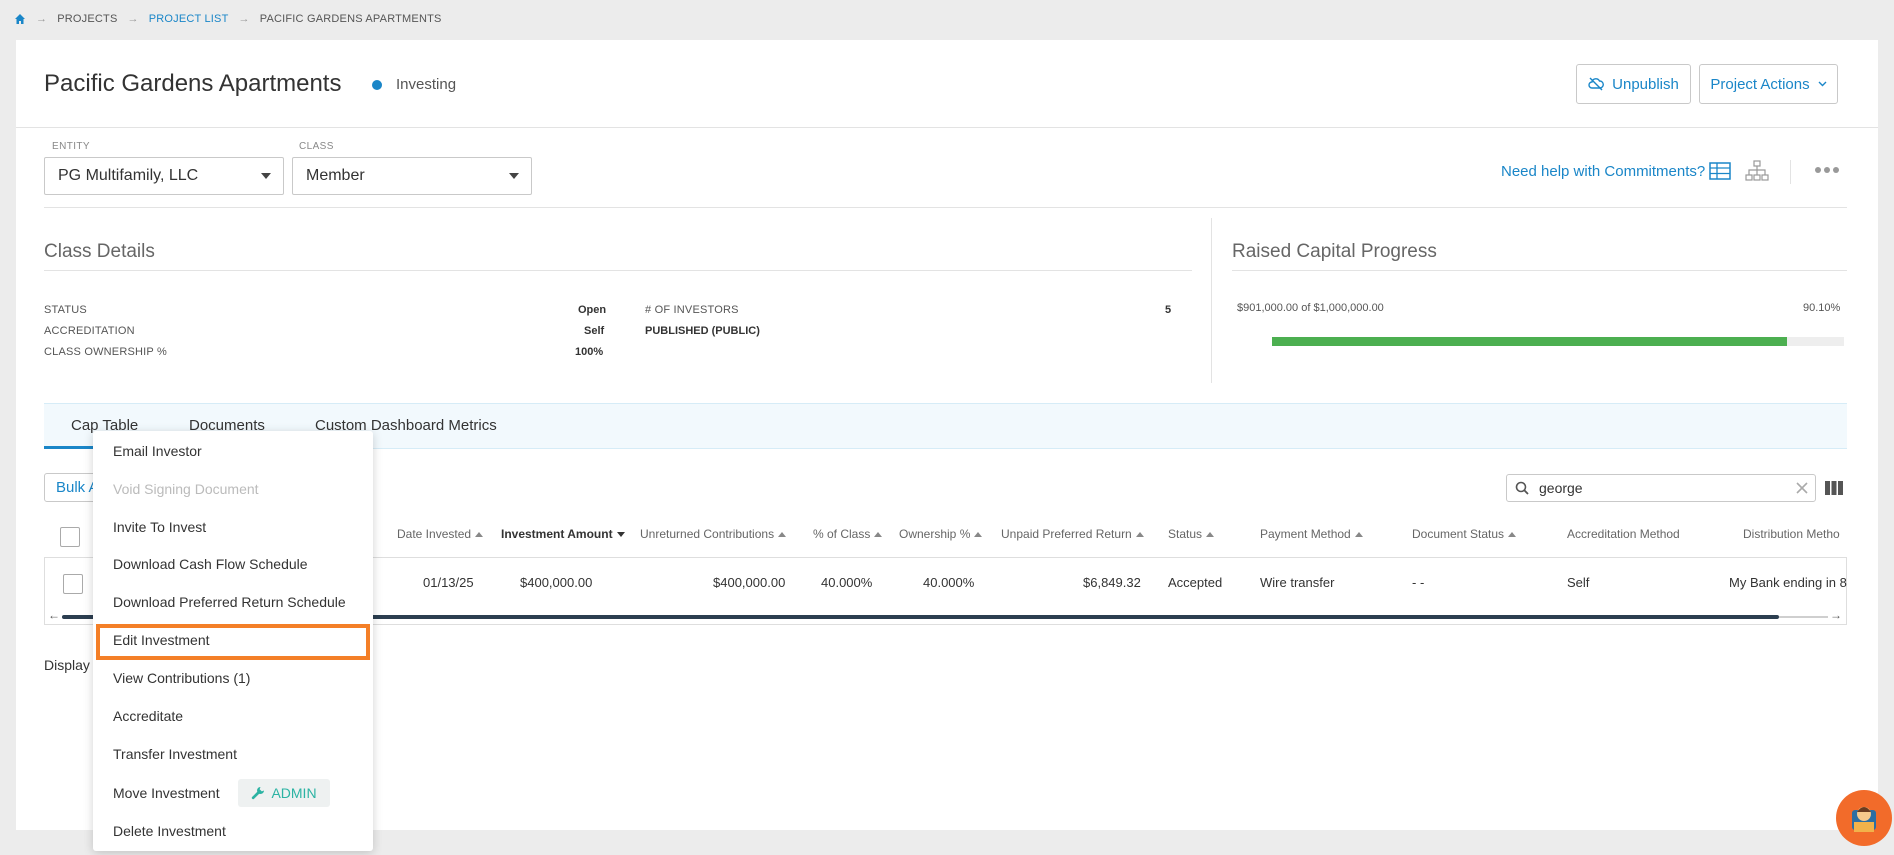  What do you see at coordinates (175, 754) in the screenshot?
I see `menu-item-transfer-investment: Transfer Investment` at bounding box center [175, 754].